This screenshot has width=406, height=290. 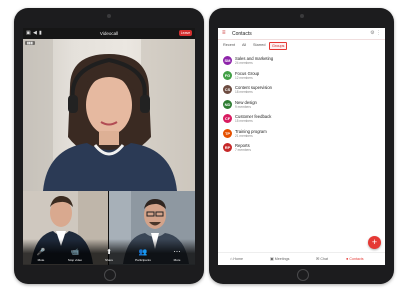 What do you see at coordinates (177, 252) in the screenshot?
I see `more-icon: ⋯` at bounding box center [177, 252].